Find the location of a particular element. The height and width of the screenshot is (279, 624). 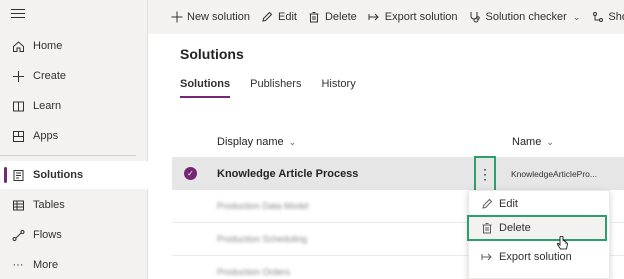

sidebar-item-label: Home is located at coordinates (48, 46).